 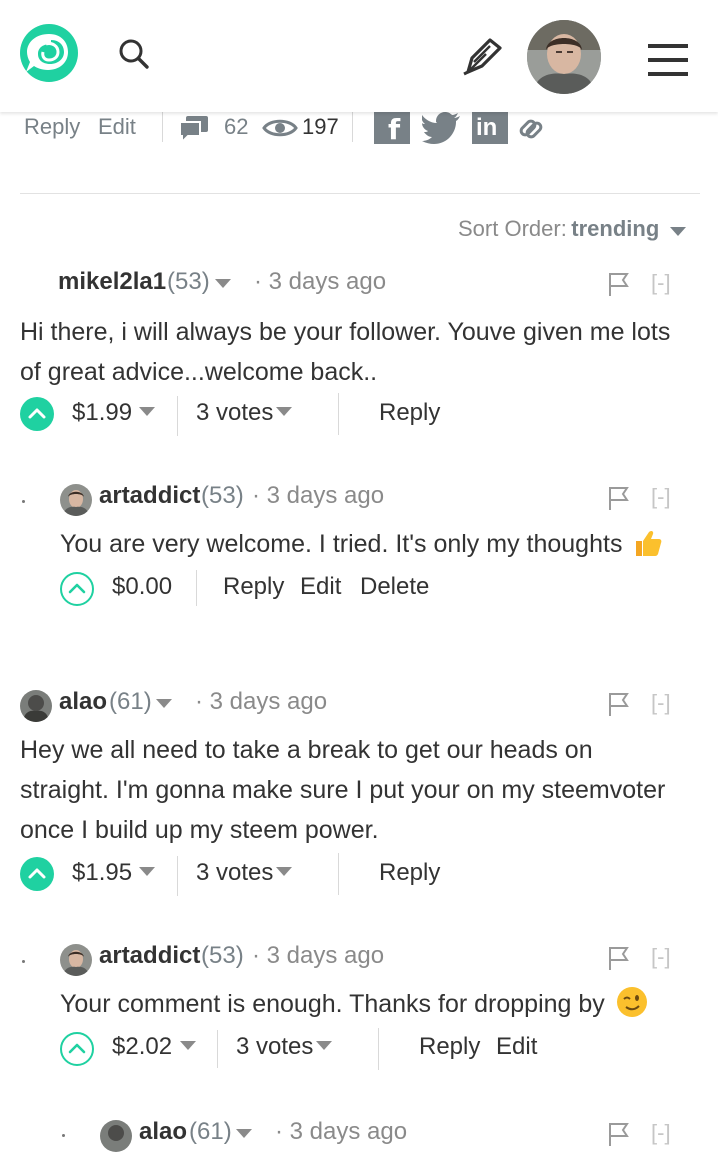 What do you see at coordinates (49, 53) in the screenshot?
I see `steemit-logo` at bounding box center [49, 53].